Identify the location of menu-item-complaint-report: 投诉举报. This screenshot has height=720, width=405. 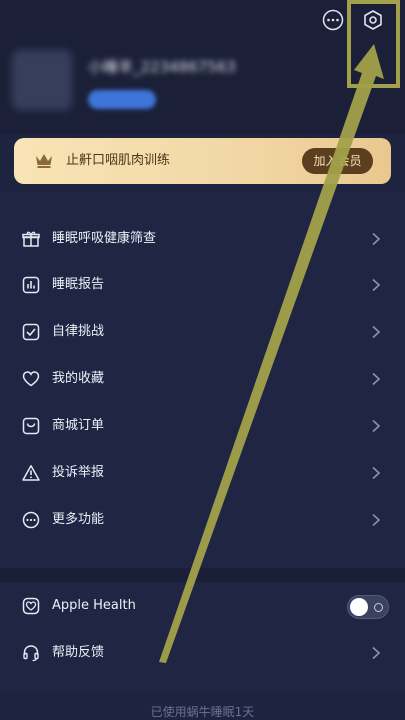
(202, 473).